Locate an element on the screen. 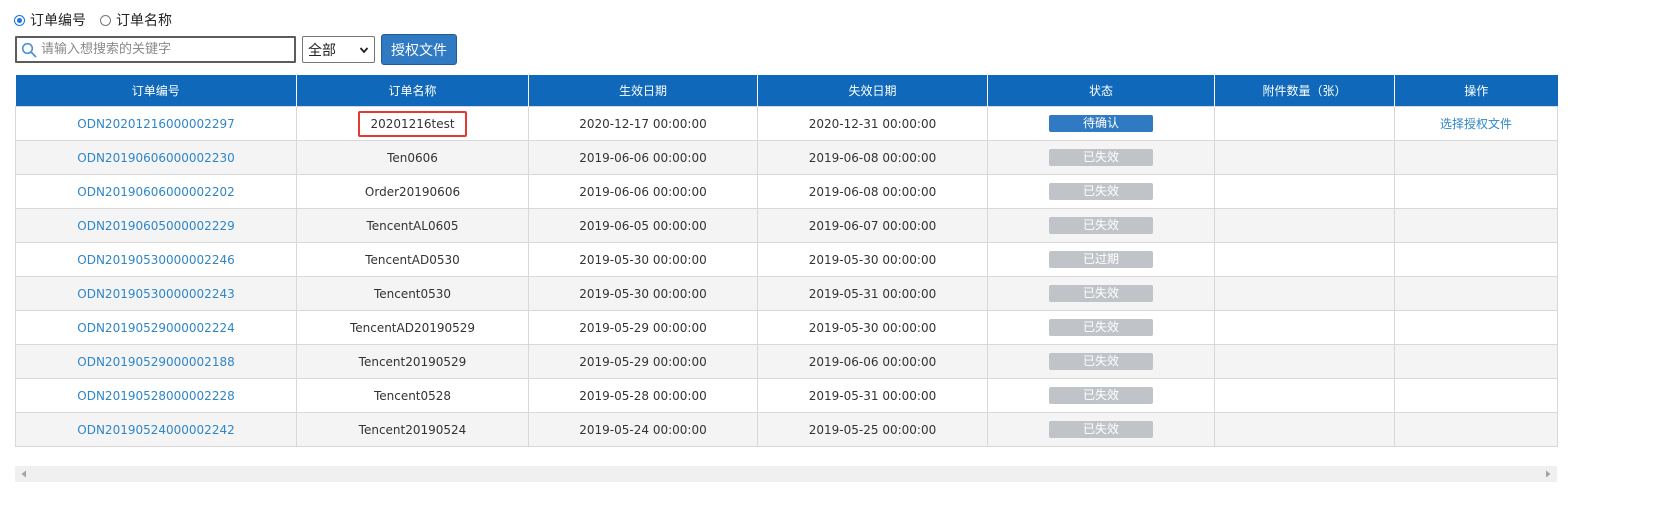  radio-order-name: 订单名称 is located at coordinates (136, 20).